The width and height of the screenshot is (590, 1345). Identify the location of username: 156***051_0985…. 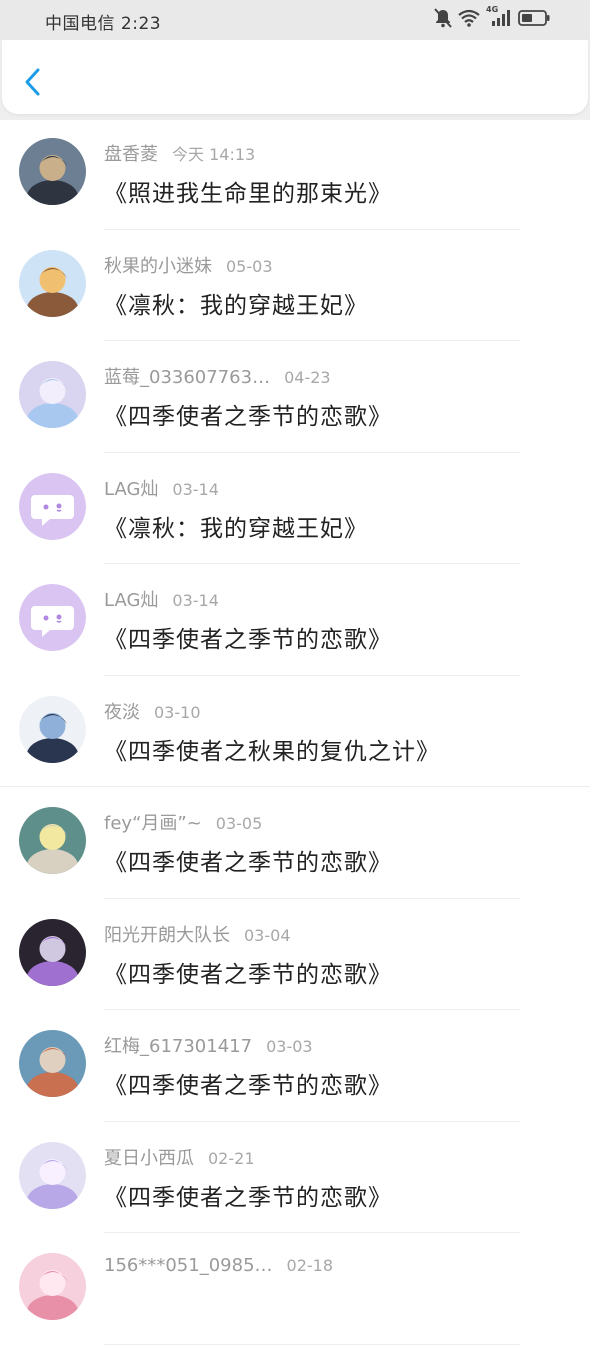
(188, 1265).